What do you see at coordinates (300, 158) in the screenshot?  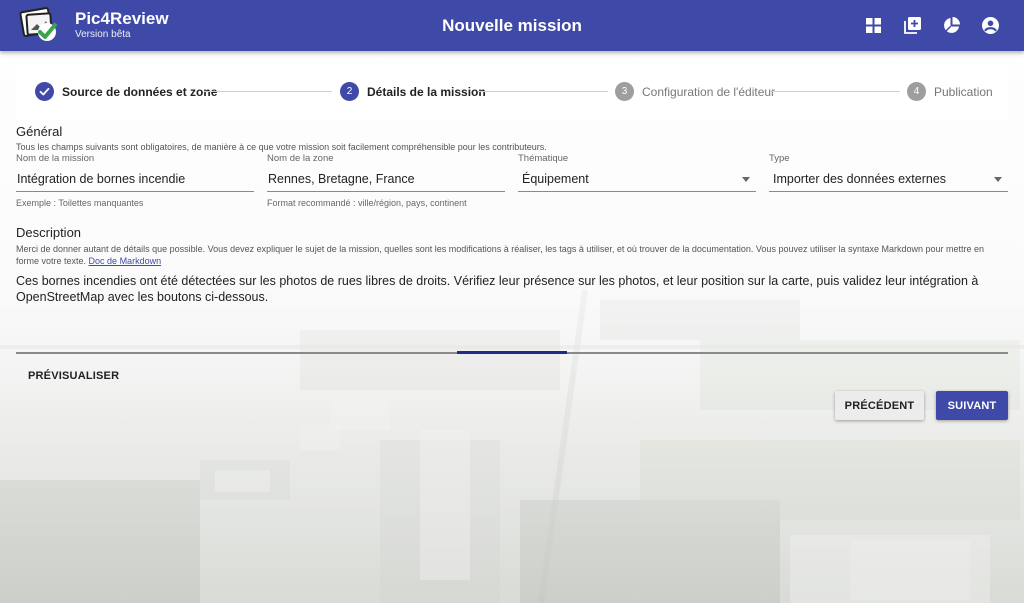 I see `field-label: Nom de la zone` at bounding box center [300, 158].